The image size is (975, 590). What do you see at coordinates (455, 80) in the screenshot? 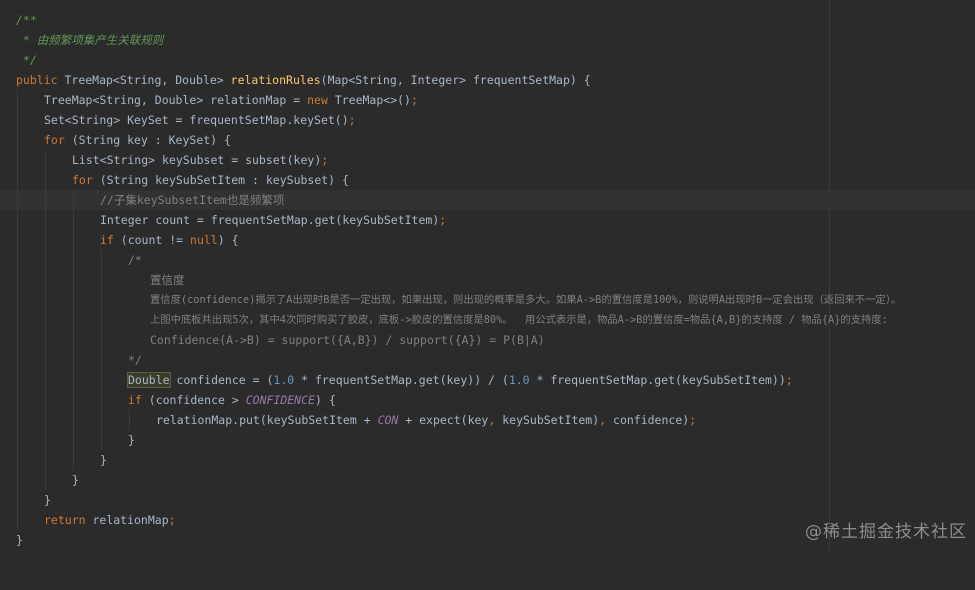
I see `method-params: (Map<String, Integer> frequentSetMap) {` at bounding box center [455, 80].